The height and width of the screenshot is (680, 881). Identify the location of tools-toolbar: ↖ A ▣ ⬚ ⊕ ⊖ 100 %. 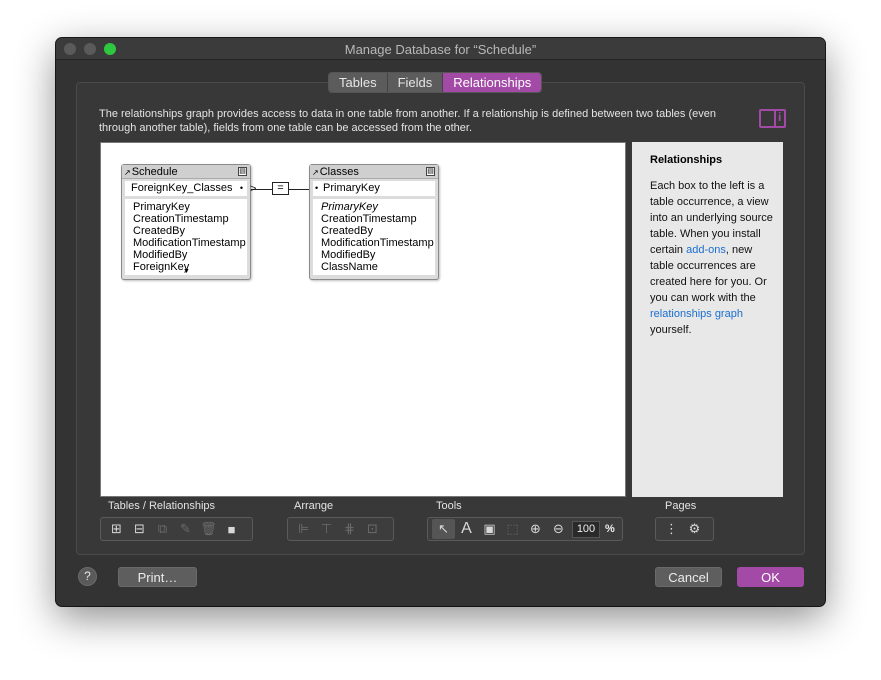
(525, 529).